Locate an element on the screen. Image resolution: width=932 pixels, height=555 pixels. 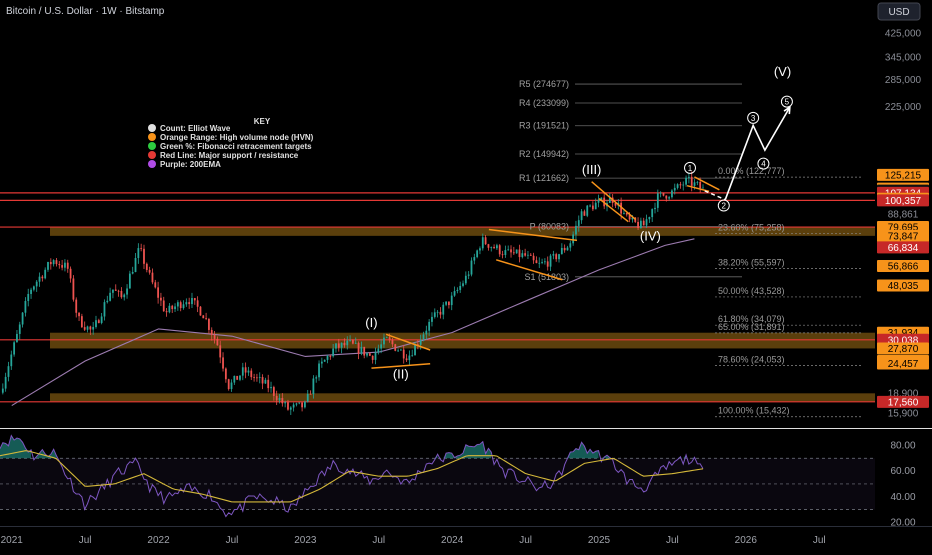
key-item: Count: Elliot Wave is located at coordinates (189, 128).